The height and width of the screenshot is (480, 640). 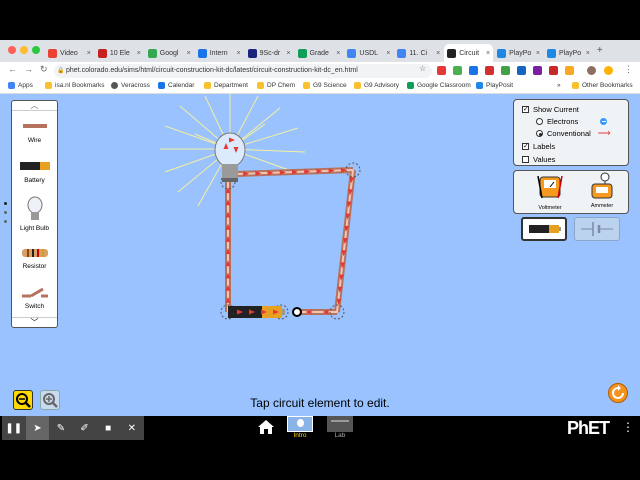 What do you see at coordinates (34, 297) in the screenshot?
I see `toolbox-switch: Switch` at bounding box center [34, 297].